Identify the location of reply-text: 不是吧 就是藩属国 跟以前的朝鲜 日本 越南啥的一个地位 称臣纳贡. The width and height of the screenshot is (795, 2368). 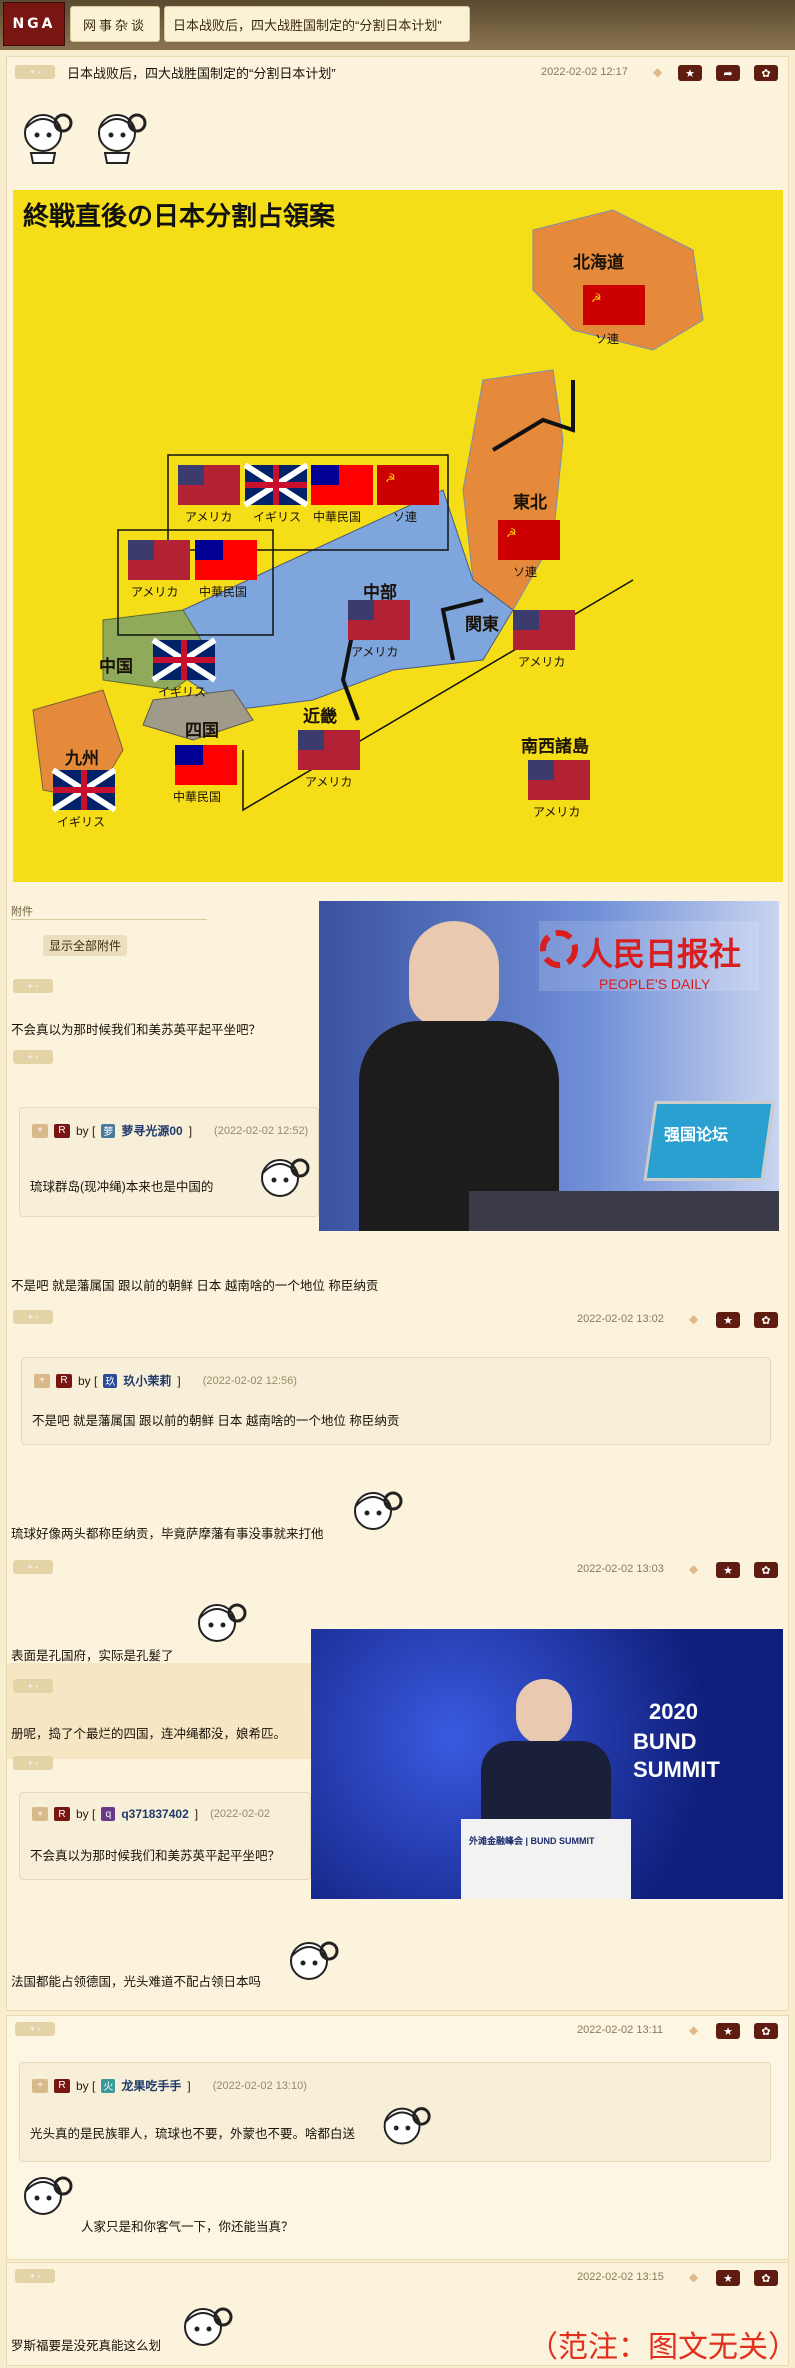
(195, 1286).